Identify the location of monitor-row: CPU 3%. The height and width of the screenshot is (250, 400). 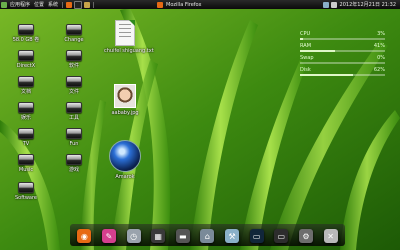
(342, 33).